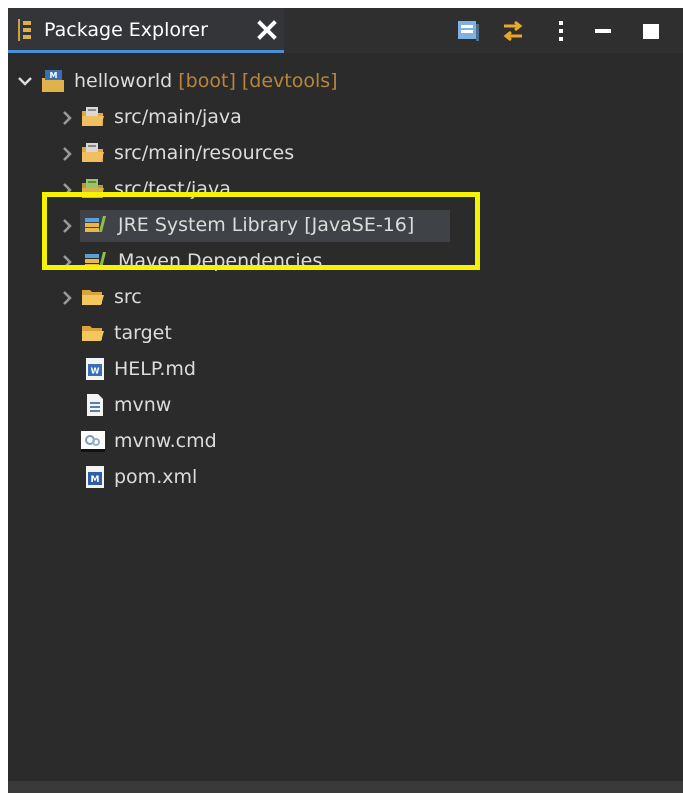 The image size is (683, 793). What do you see at coordinates (25, 82) in the screenshot?
I see `chevron-down-icon` at bounding box center [25, 82].